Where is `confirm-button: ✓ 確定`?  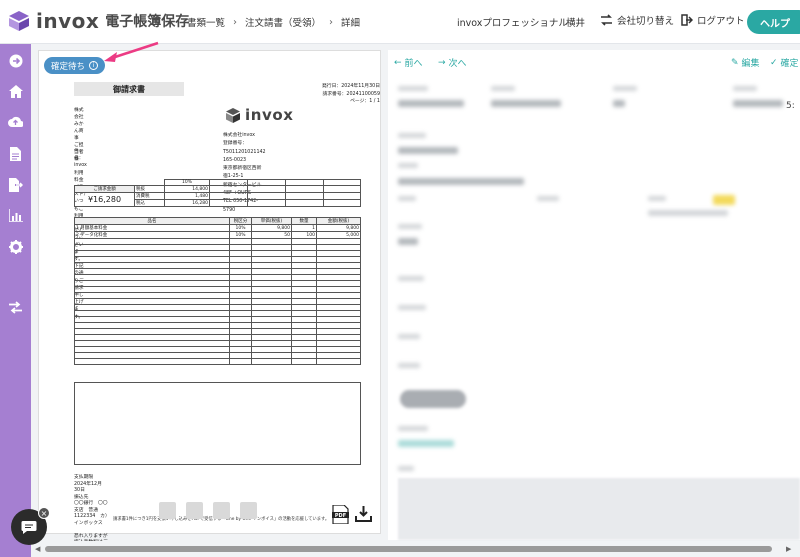 confirm-button: ✓ 確定 is located at coordinates (784, 63).